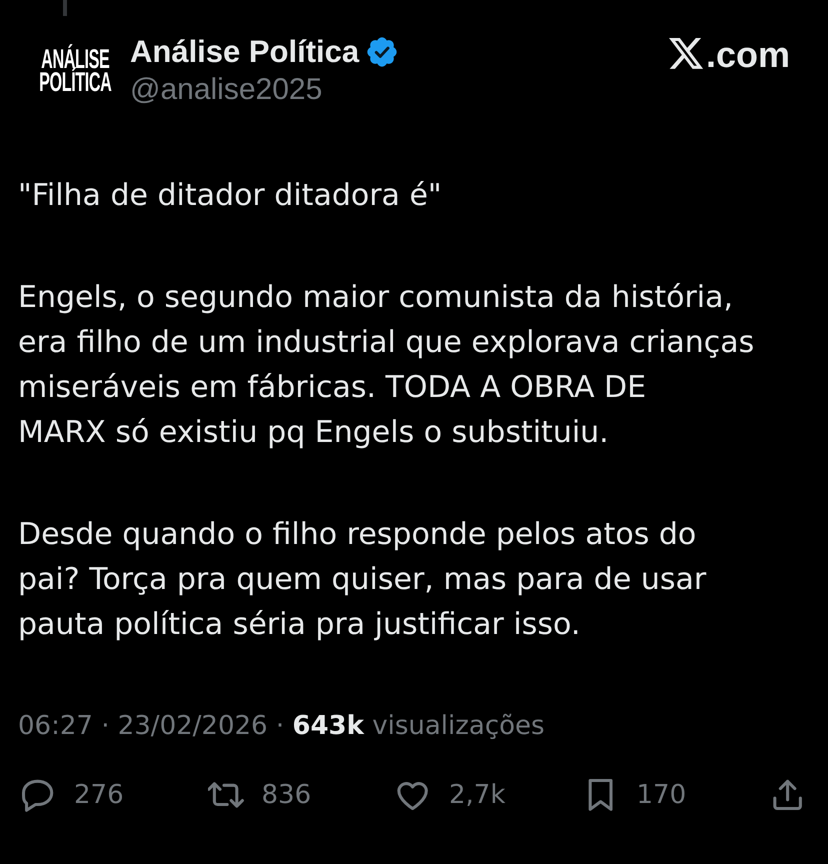  Describe the element at coordinates (661, 795) in the screenshot. I see `bookmark-count: 170` at that location.